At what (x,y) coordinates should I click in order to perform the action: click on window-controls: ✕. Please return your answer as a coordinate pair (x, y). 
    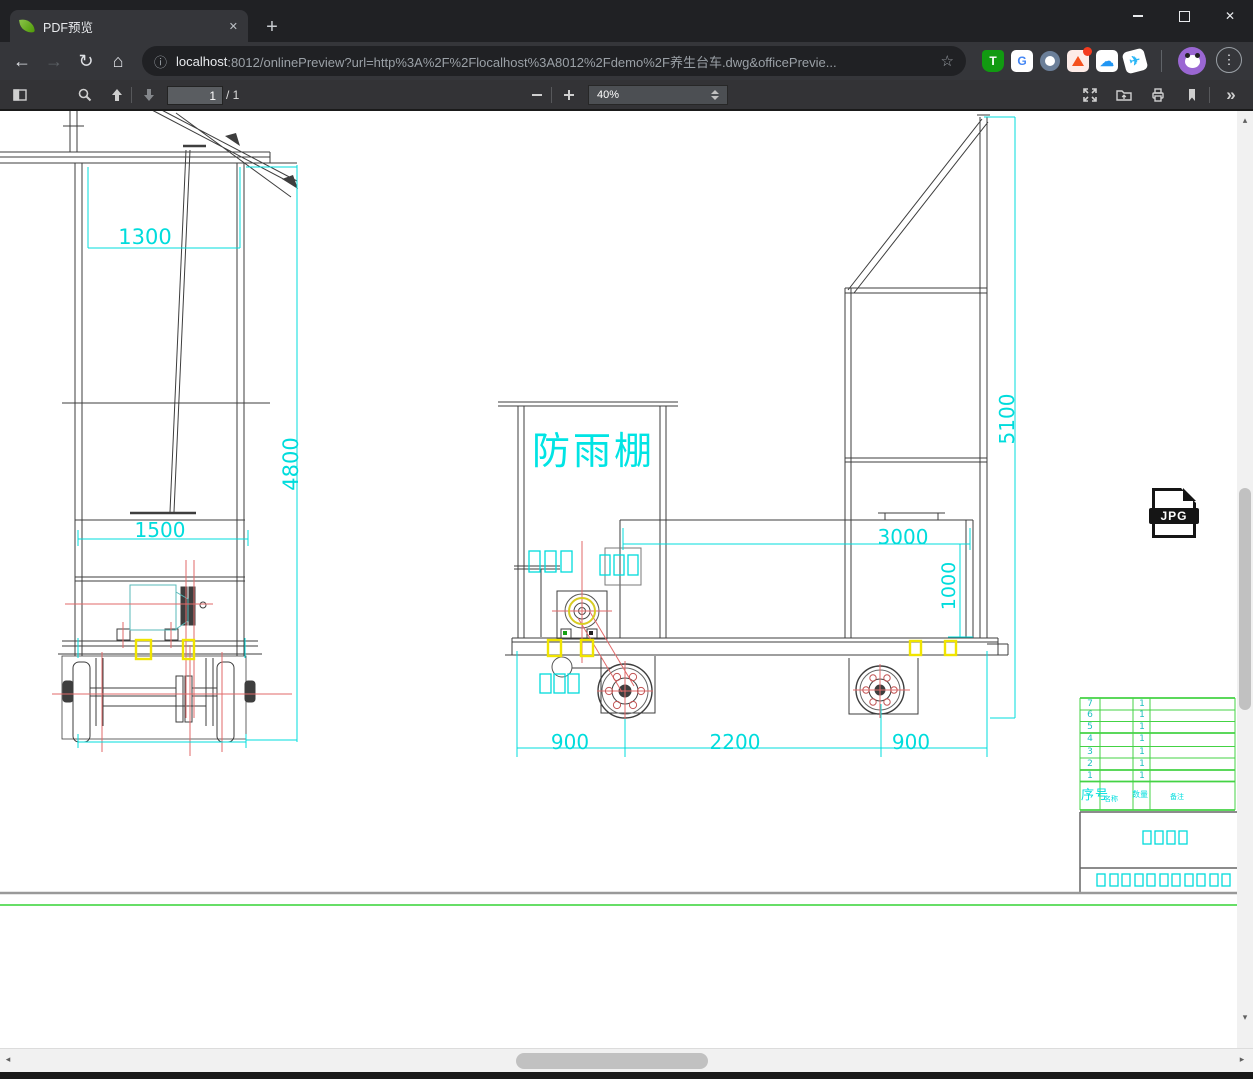
    Looking at the image, I should click on (1184, 16).